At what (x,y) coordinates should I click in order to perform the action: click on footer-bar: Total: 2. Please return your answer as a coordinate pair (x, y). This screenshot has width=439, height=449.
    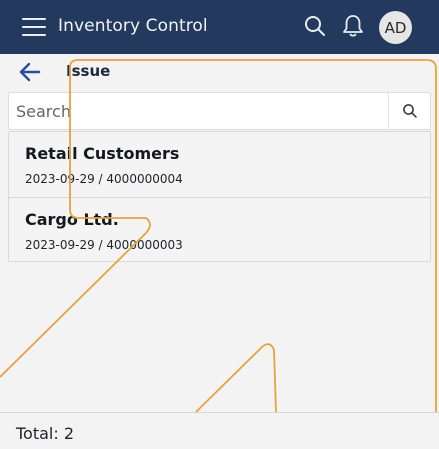
    Looking at the image, I should click on (219, 430).